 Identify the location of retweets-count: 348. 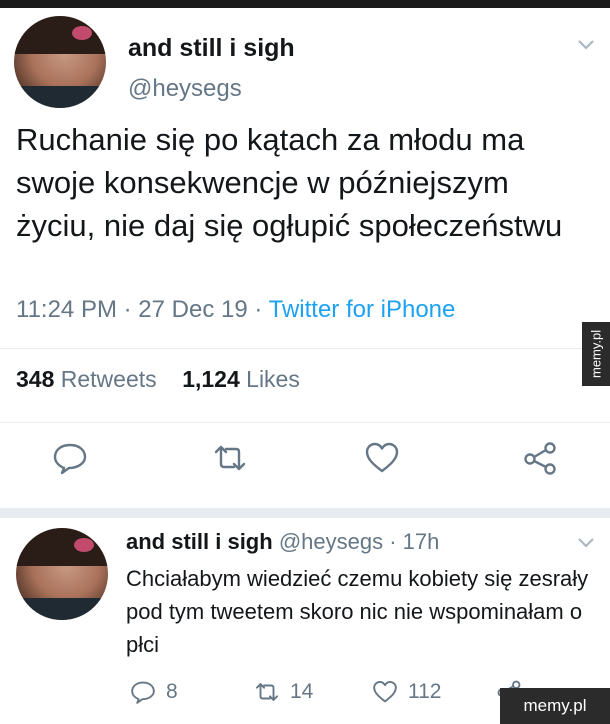
(35, 379).